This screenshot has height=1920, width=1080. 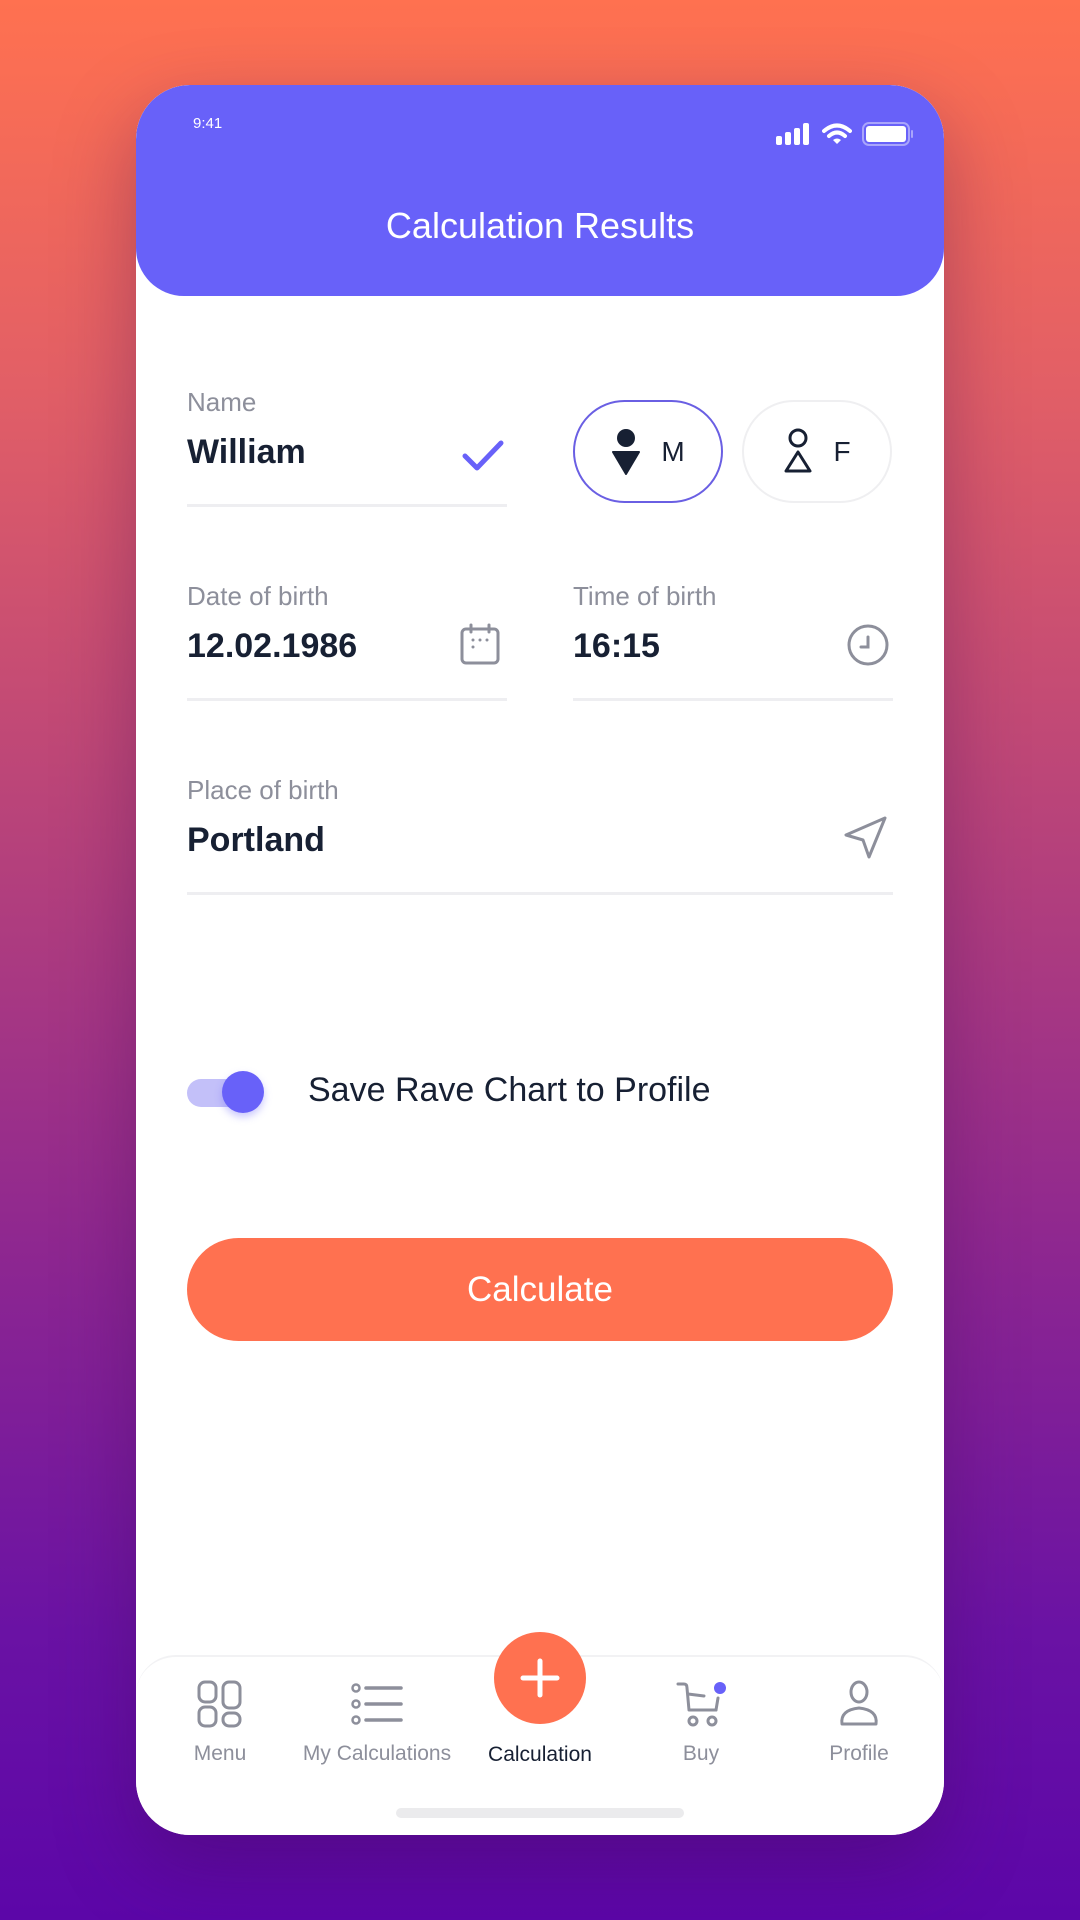 What do you see at coordinates (798, 450) in the screenshot?
I see `female-icon` at bounding box center [798, 450].